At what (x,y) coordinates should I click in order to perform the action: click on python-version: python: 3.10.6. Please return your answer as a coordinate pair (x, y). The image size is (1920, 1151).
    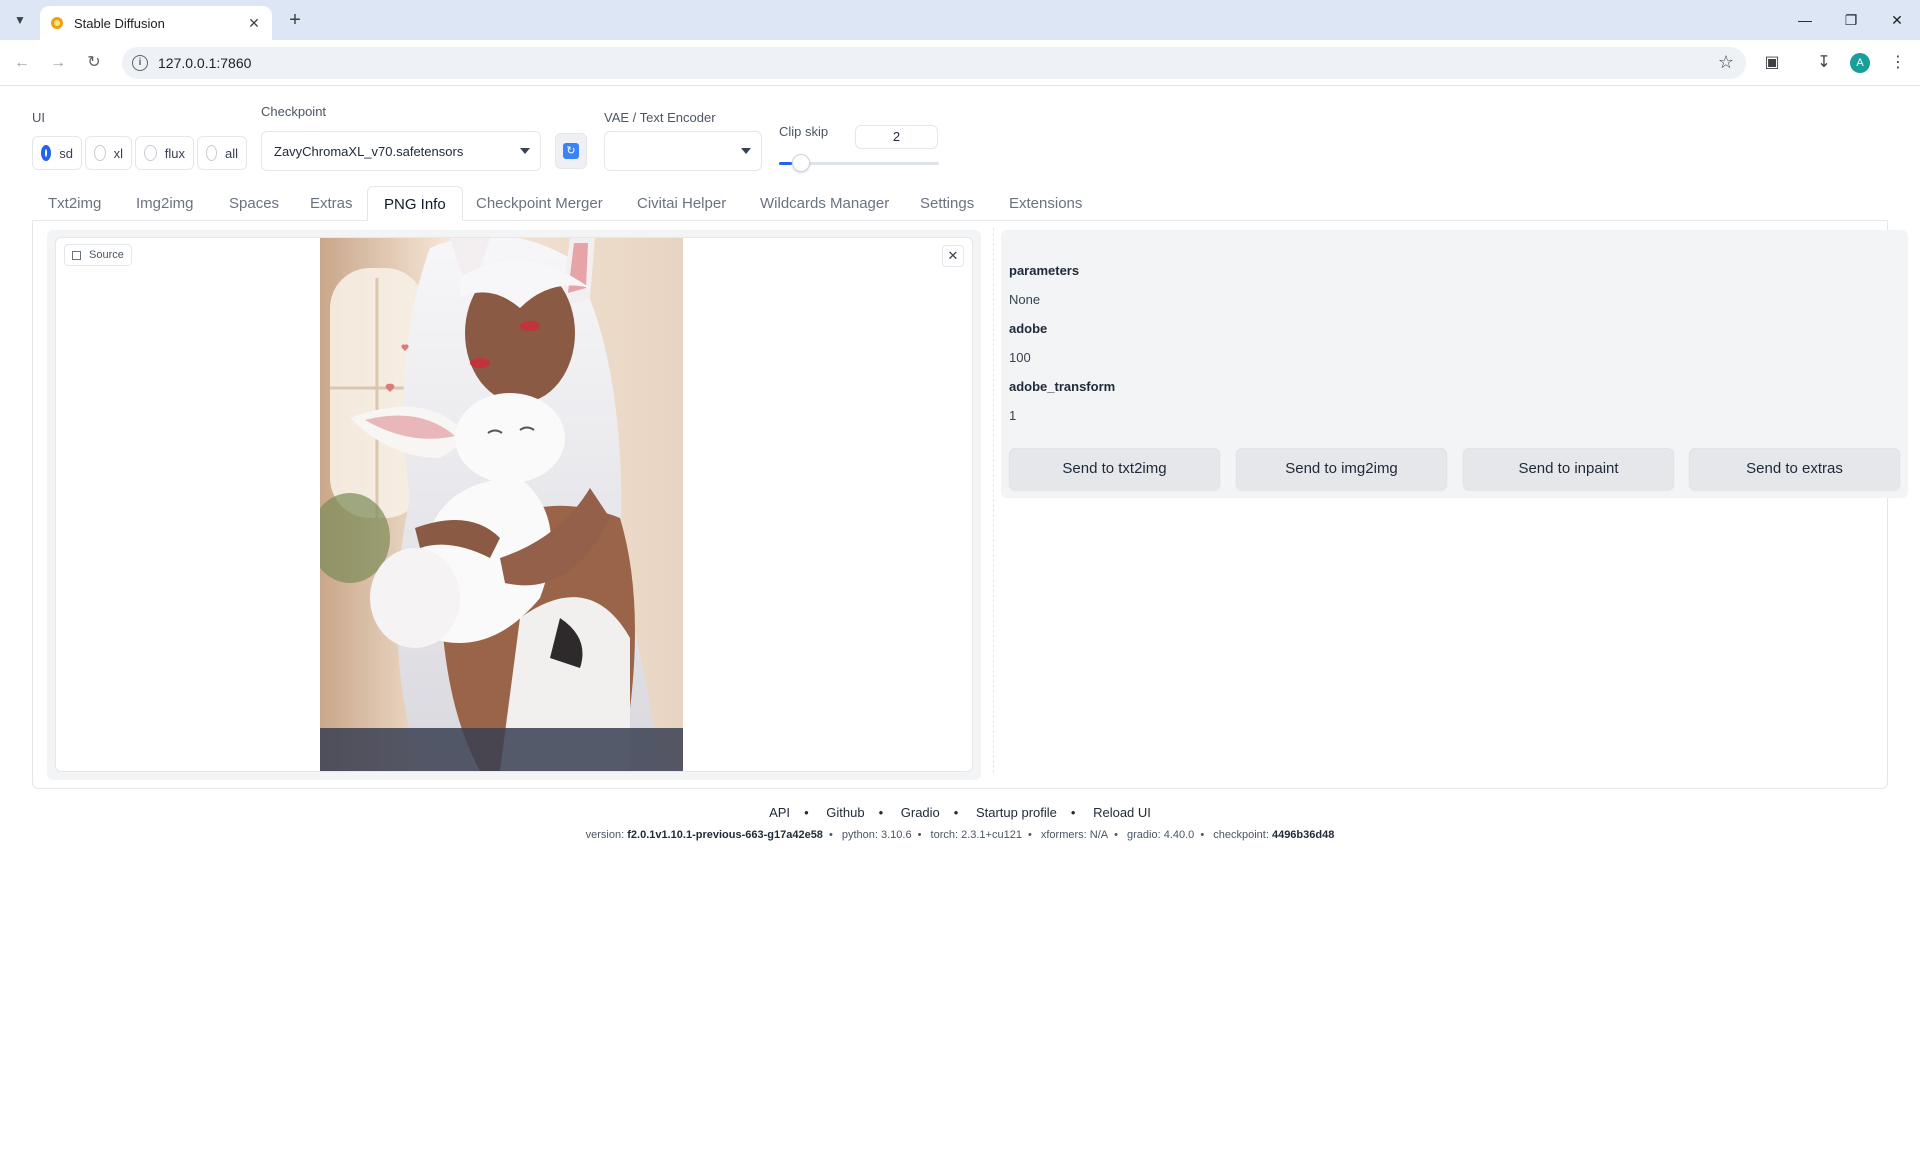
    Looking at the image, I should click on (876, 835).